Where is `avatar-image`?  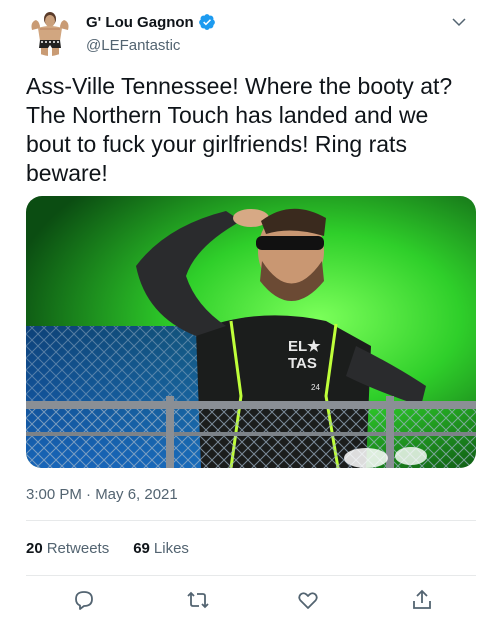
avatar-image is located at coordinates (50, 32).